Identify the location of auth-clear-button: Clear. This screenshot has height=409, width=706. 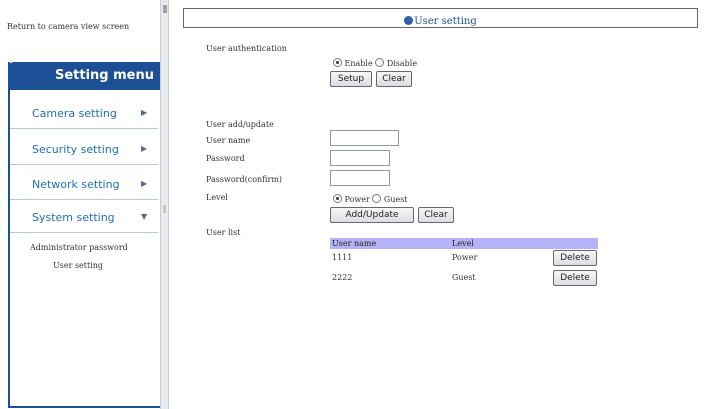
(394, 79).